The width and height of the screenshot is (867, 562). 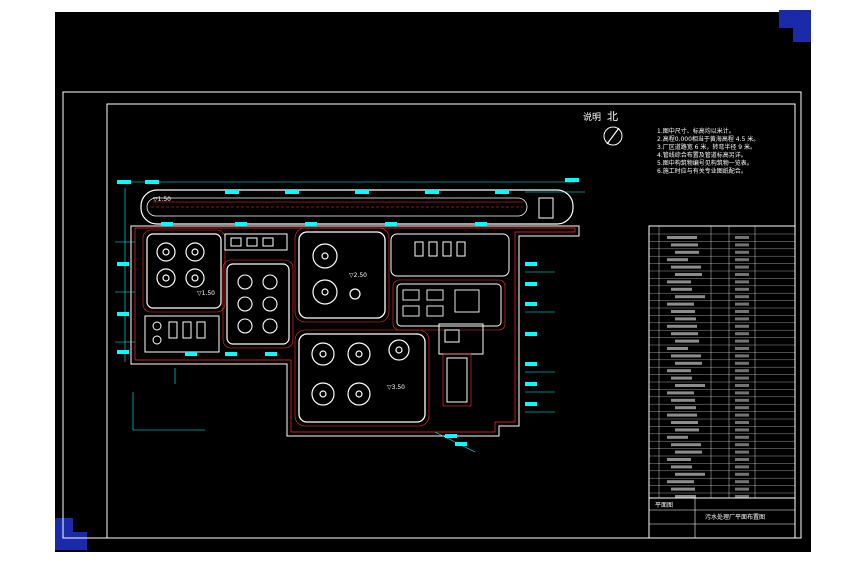 What do you see at coordinates (360, 372) in the screenshot?
I see `tanks-basin-lower` at bounding box center [360, 372].